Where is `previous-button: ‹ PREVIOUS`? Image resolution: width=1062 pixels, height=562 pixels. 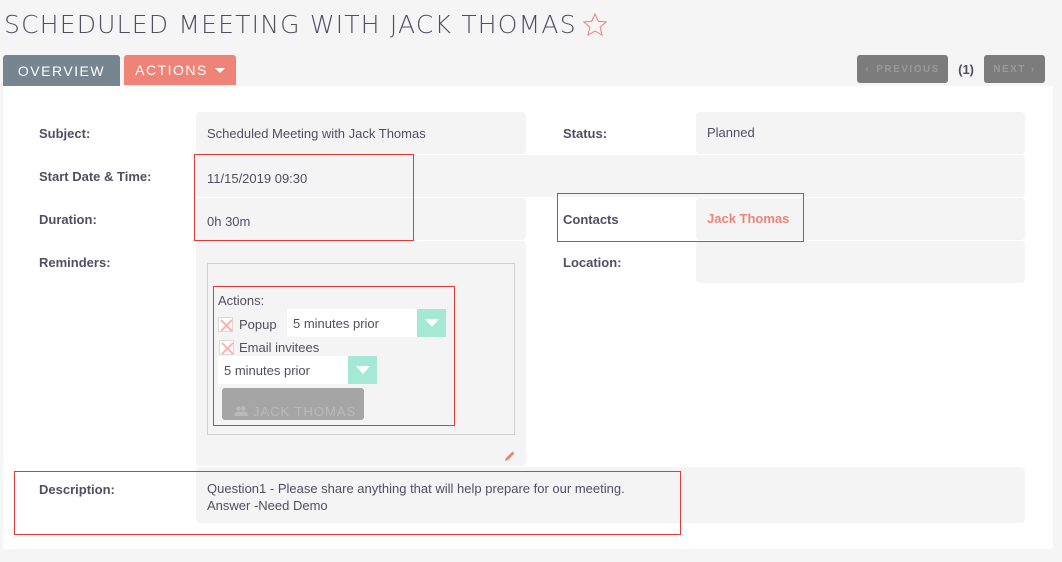
previous-button: ‹ PREVIOUS is located at coordinates (903, 69).